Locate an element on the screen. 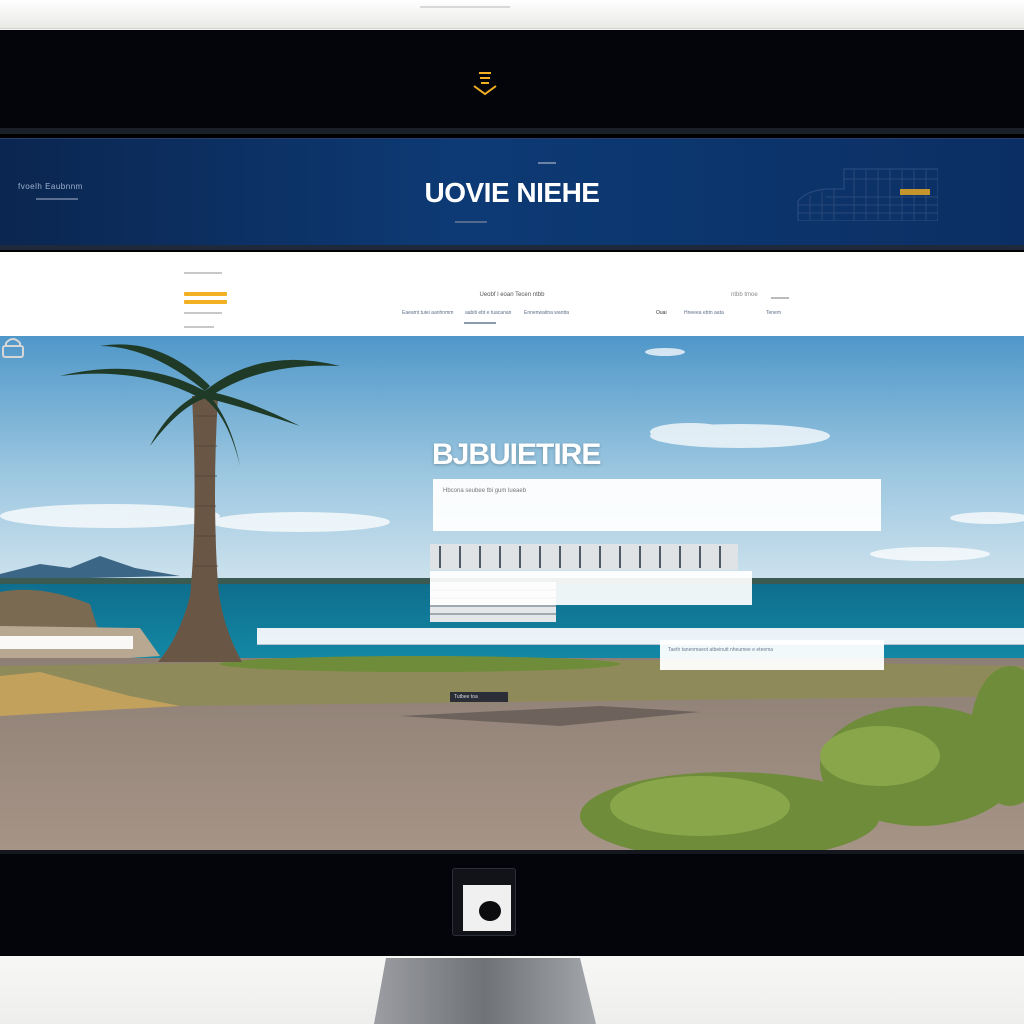  nav-item: Eaeamt tuiei aanhnmm is located at coordinates (427, 313).